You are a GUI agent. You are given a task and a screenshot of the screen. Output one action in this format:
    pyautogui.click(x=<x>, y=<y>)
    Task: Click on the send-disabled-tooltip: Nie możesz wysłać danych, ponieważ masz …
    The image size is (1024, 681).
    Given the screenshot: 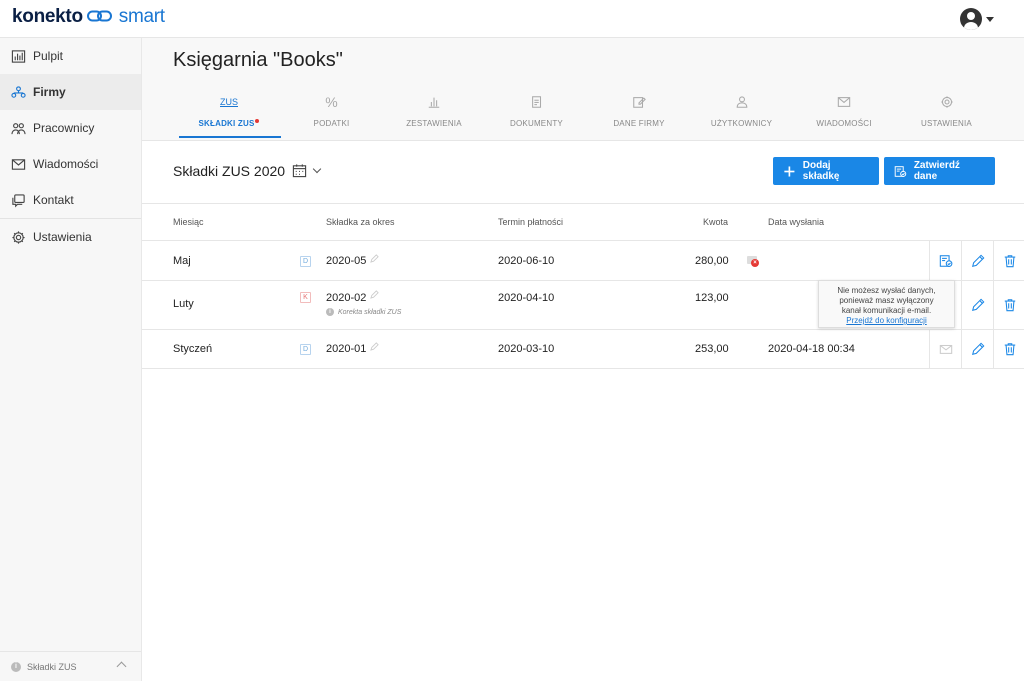 What is the action you would take?
    pyautogui.click(x=886, y=304)
    